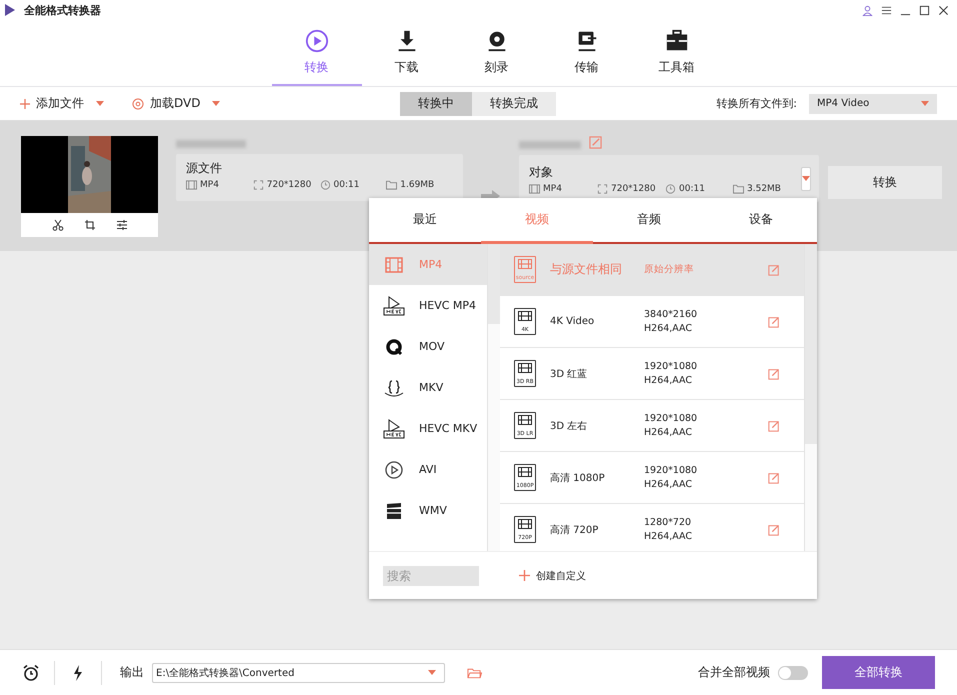 The width and height of the screenshot is (957, 695). I want to click on convert-icon, so click(316, 40).